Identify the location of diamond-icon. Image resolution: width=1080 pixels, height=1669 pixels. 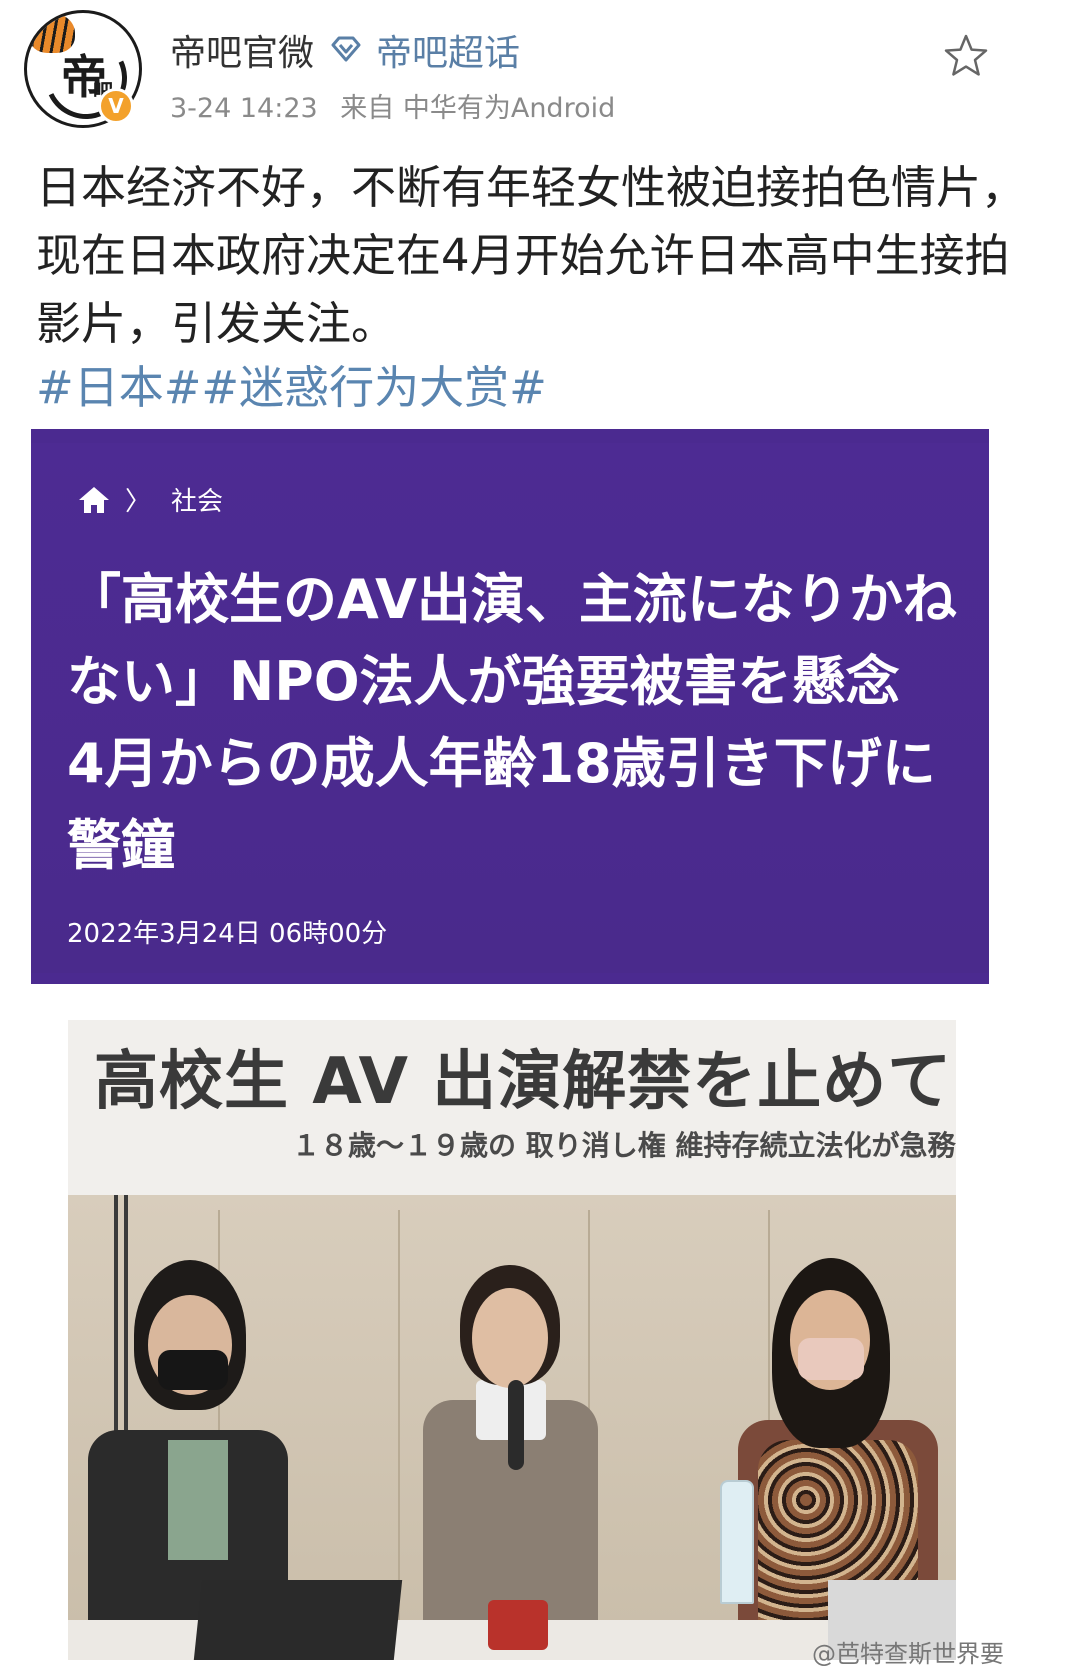
(346, 49).